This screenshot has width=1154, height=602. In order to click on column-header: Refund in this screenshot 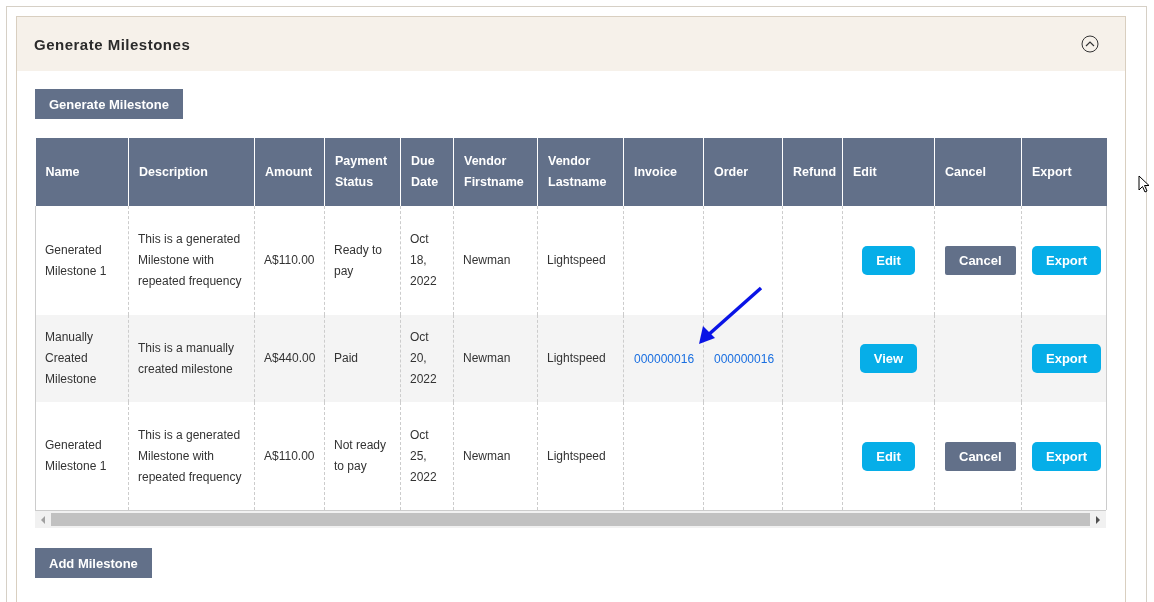, I will do `click(812, 172)`.